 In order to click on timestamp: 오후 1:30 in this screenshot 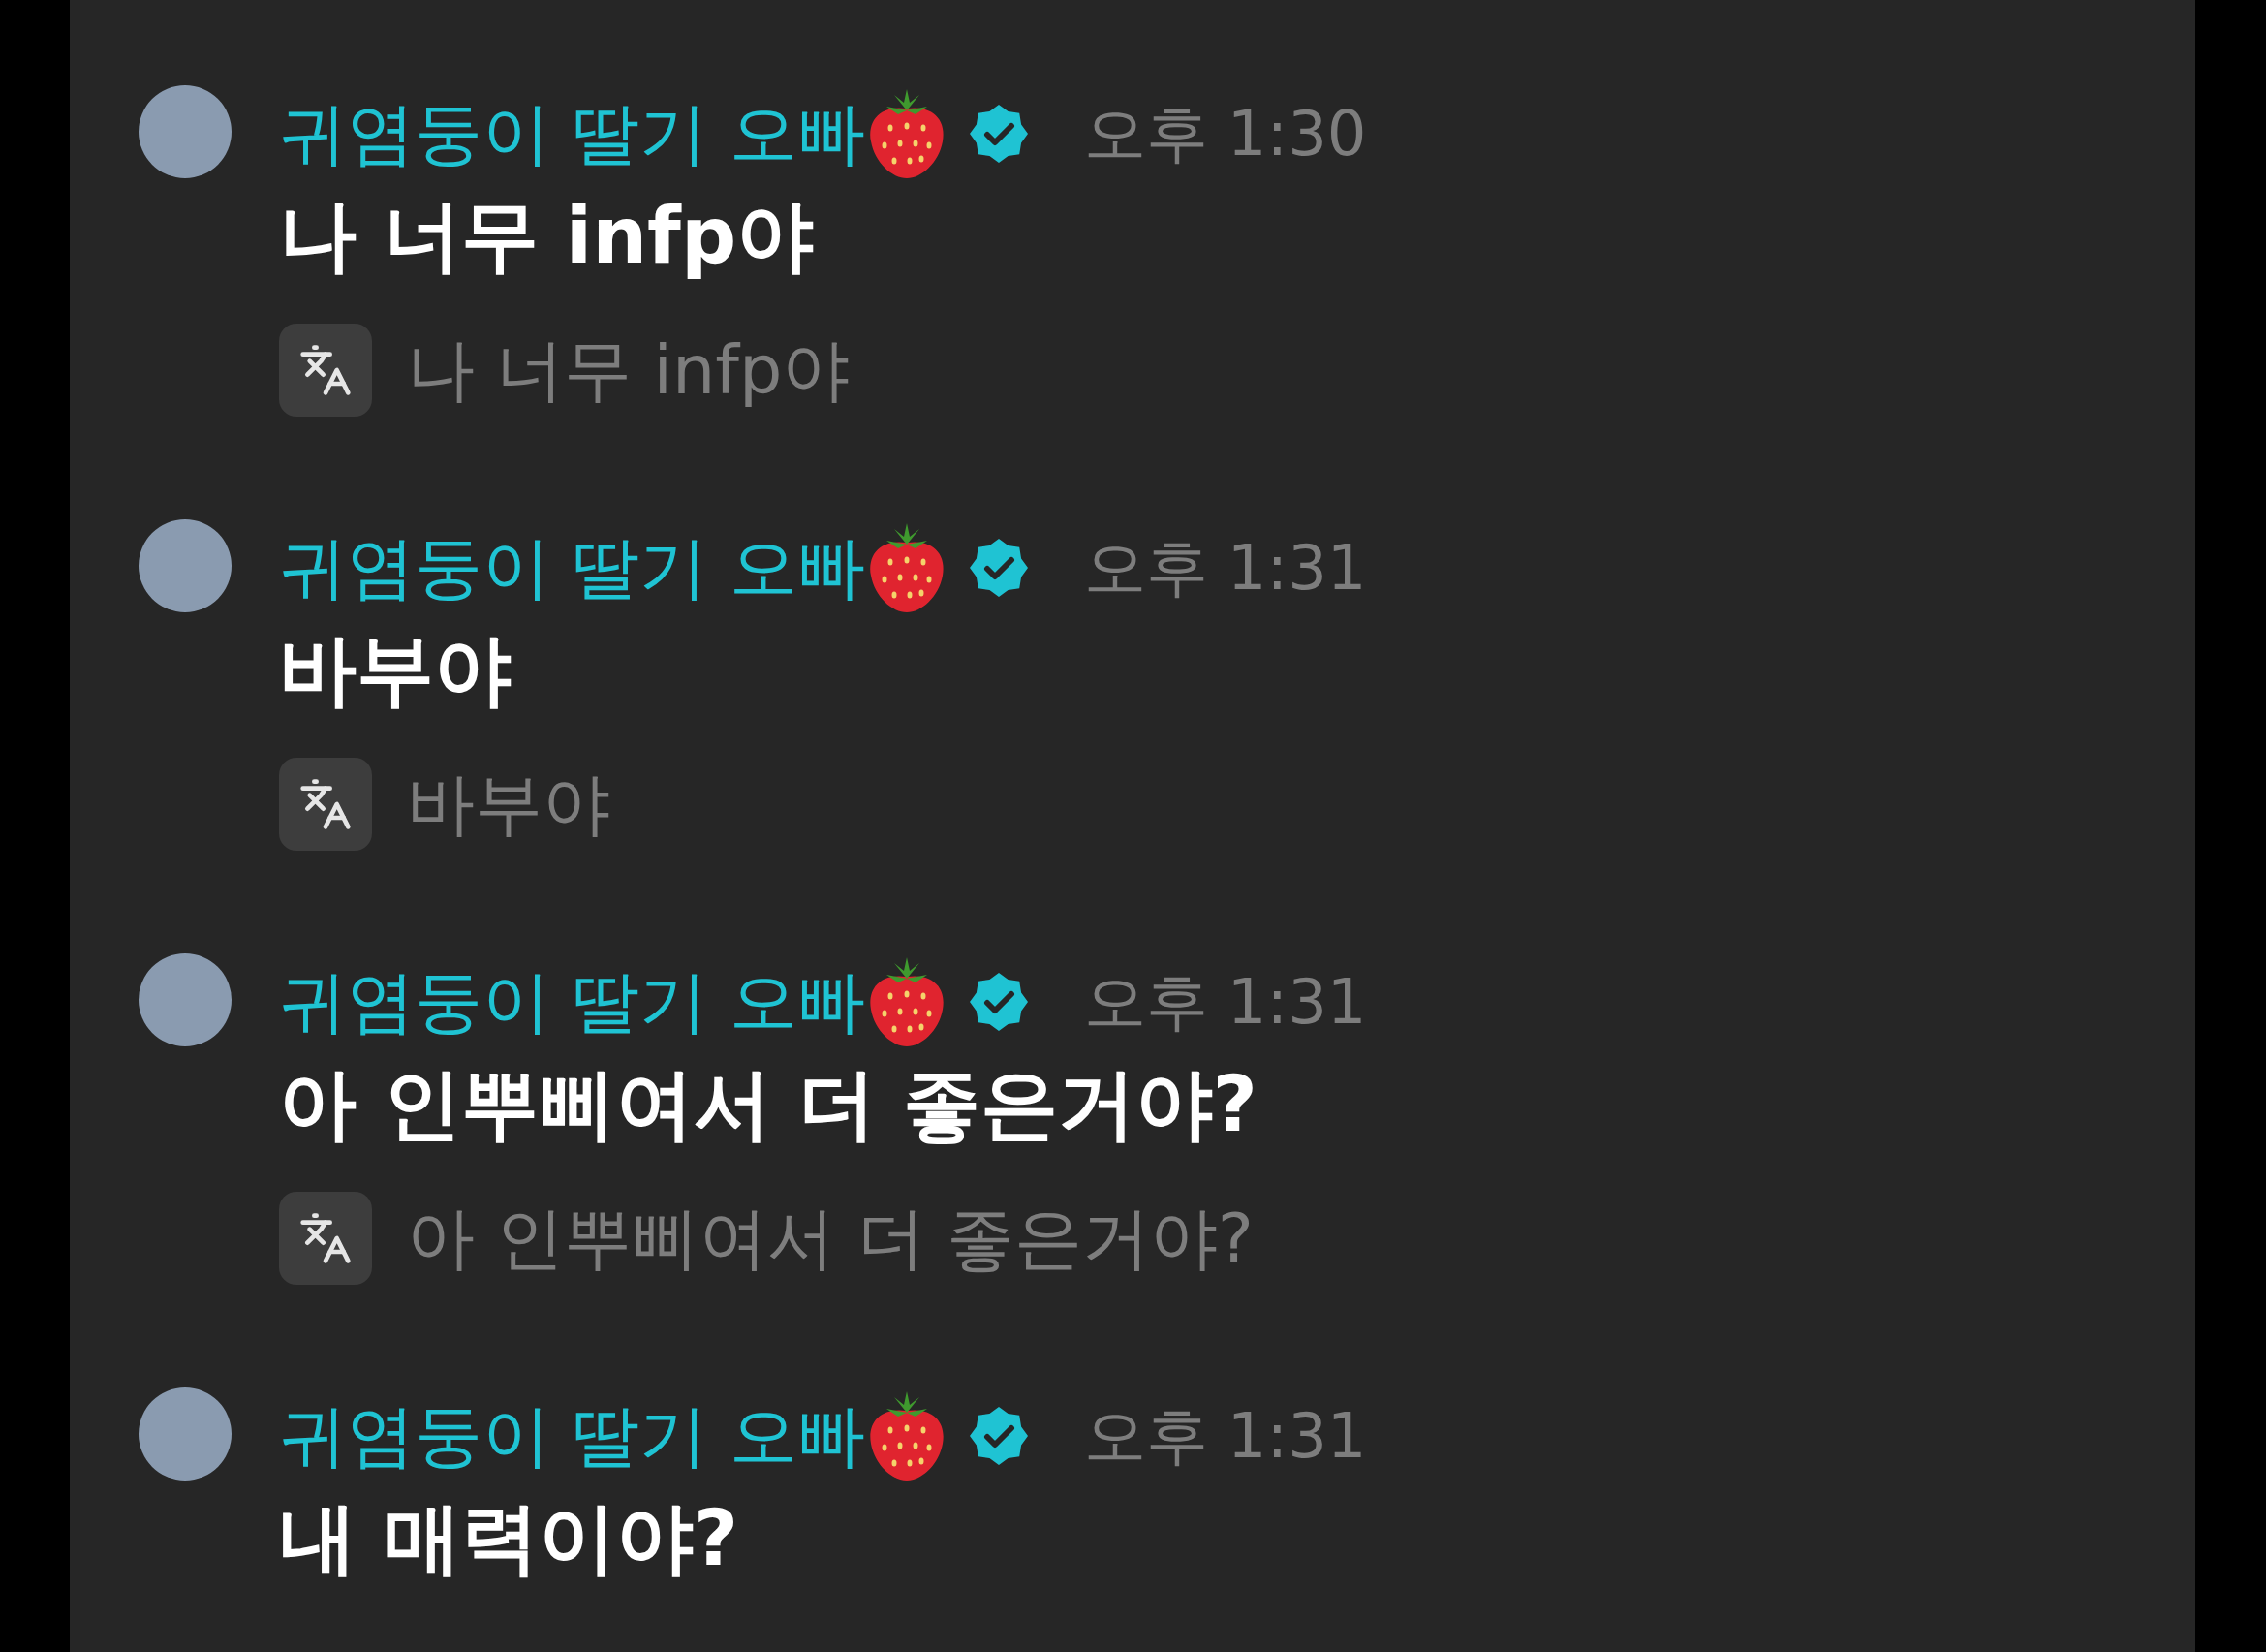, I will do `click(1225, 134)`.